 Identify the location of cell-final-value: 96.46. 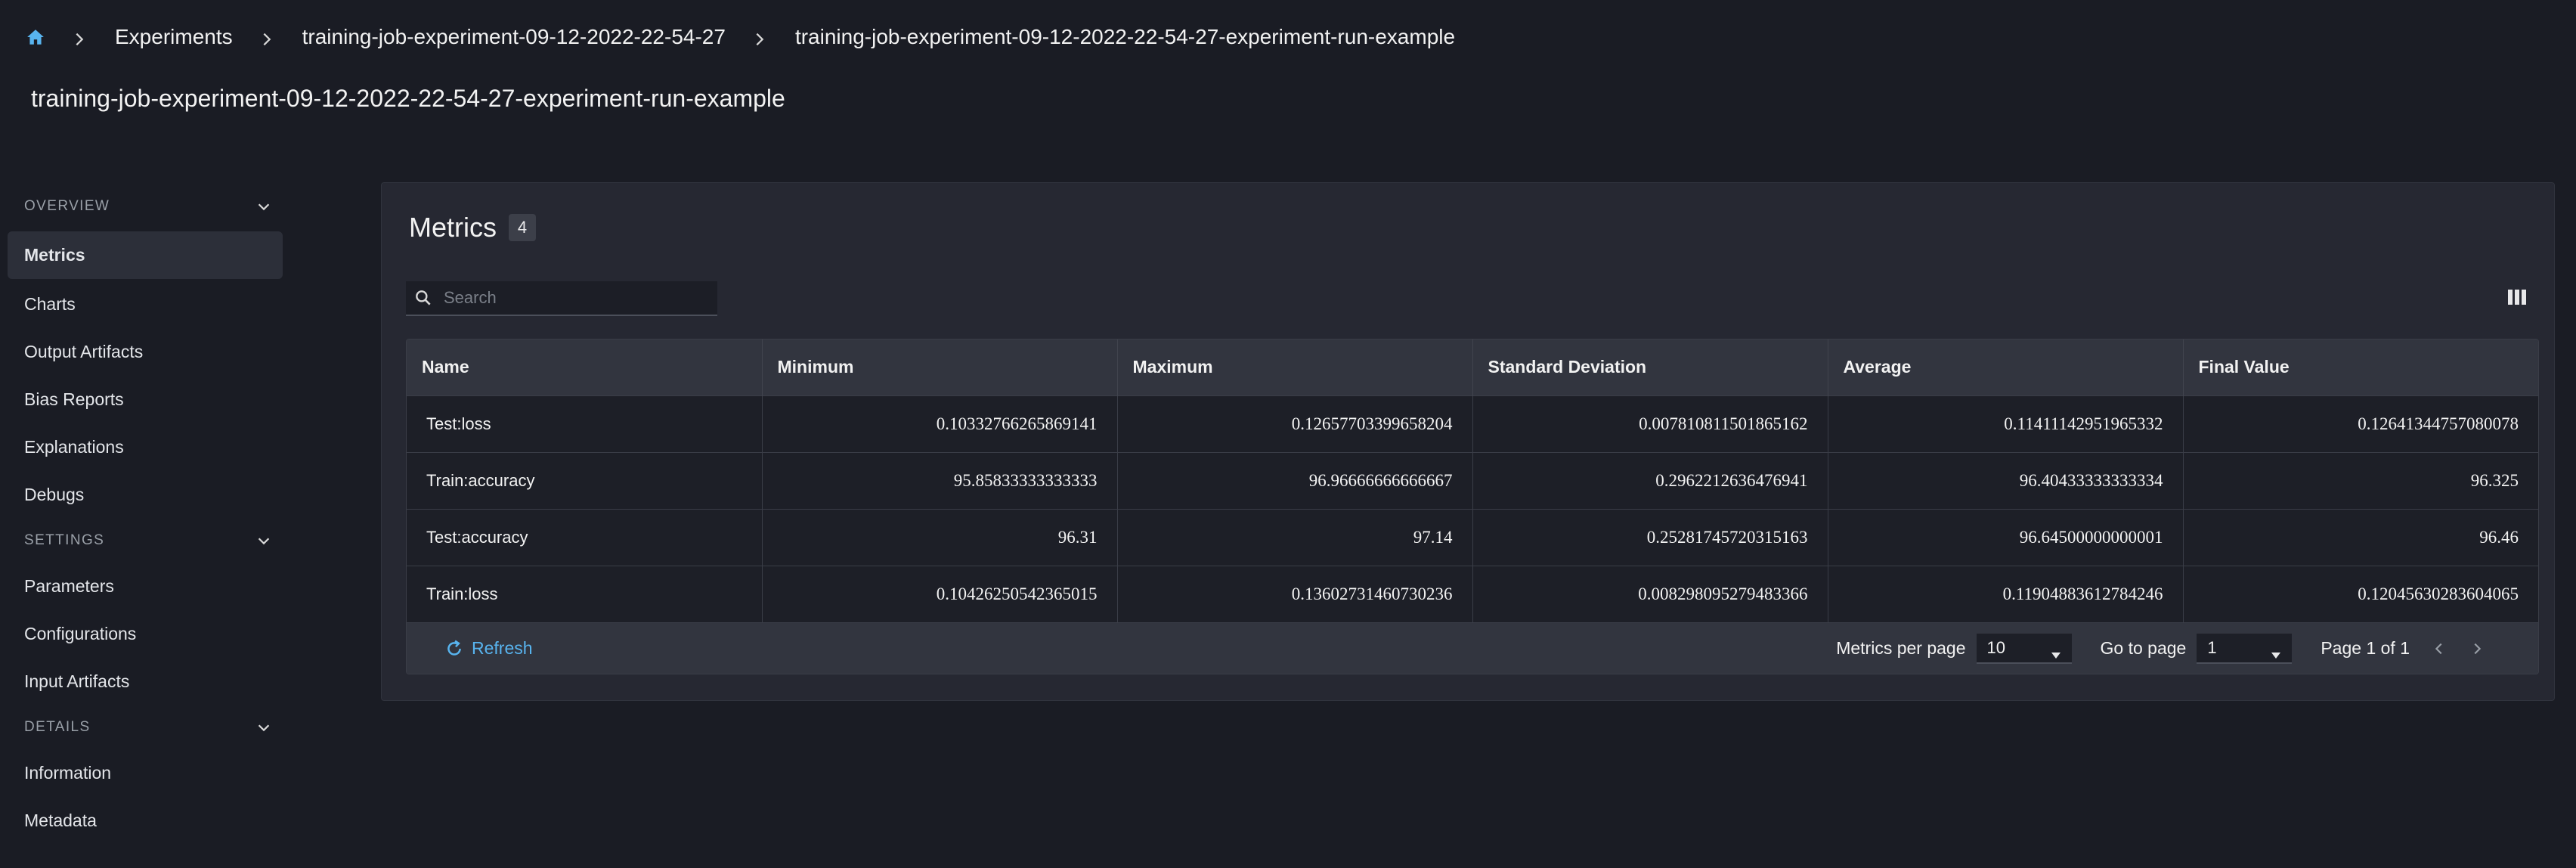
(2360, 537).